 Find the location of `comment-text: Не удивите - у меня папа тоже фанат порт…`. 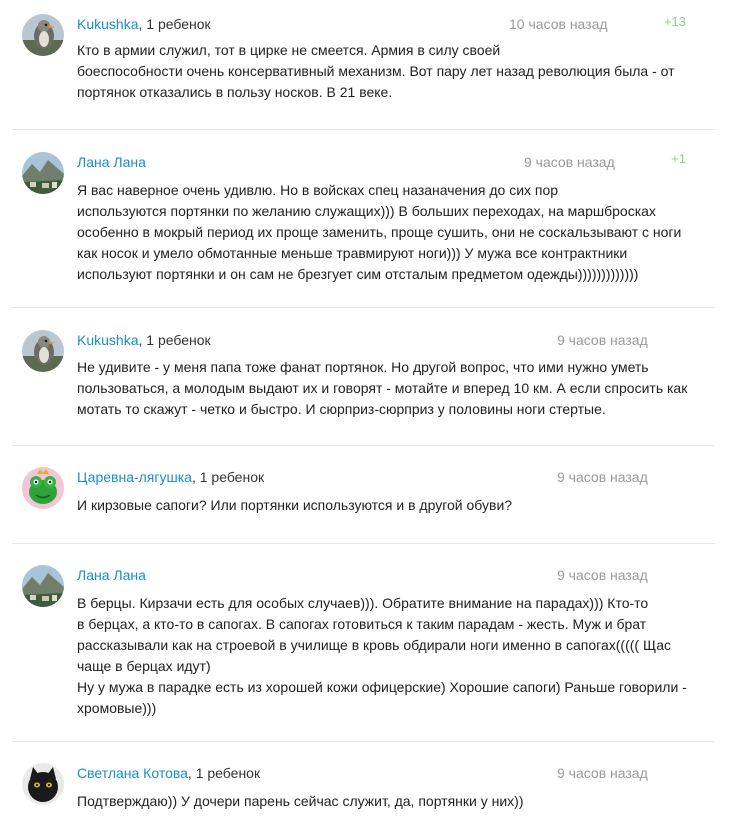

comment-text: Не удивите - у меня папа тоже фанат порт… is located at coordinates (382, 388).